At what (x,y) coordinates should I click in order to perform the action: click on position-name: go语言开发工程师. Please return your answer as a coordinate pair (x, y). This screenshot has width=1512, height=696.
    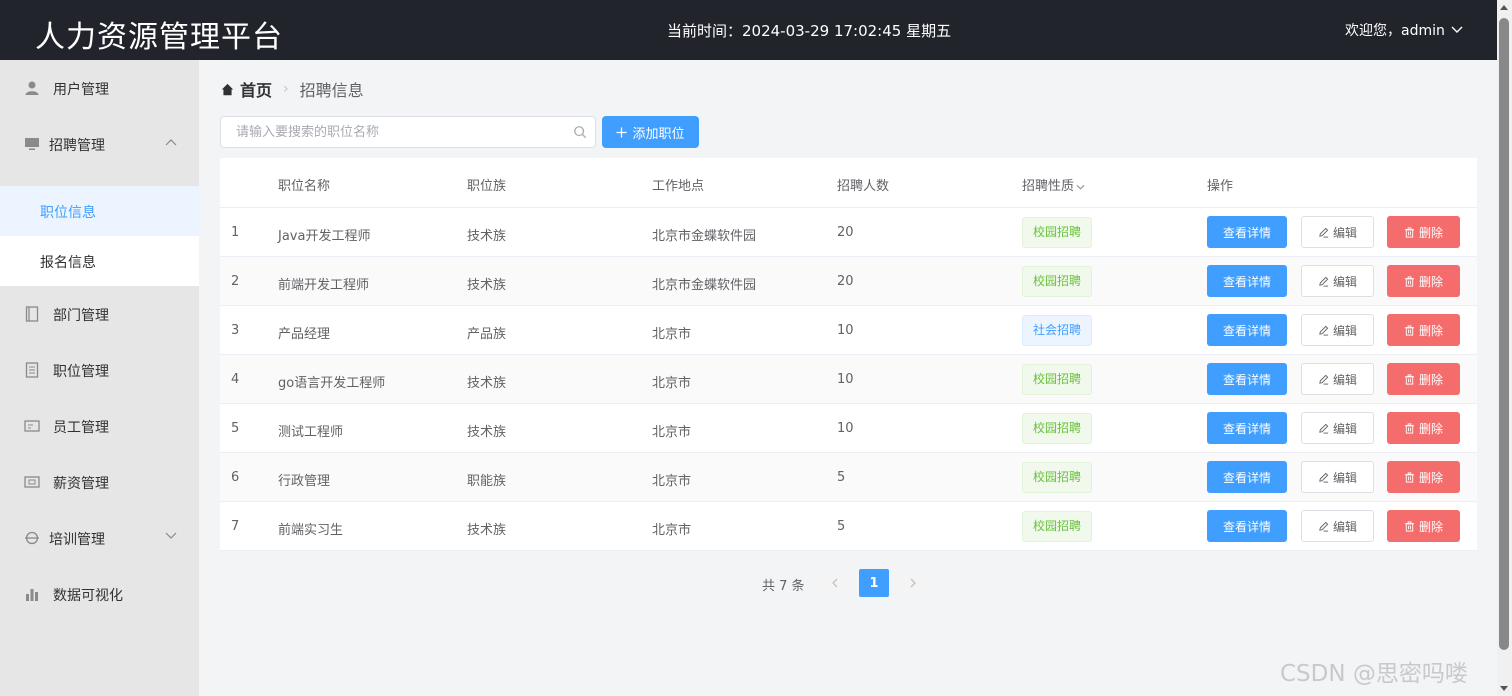
    Looking at the image, I should click on (332, 383).